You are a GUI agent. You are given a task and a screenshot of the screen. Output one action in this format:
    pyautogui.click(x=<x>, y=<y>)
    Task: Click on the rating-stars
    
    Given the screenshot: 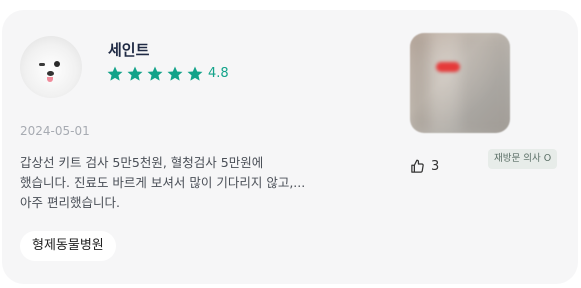 What is the action you would take?
    pyautogui.click(x=155, y=74)
    